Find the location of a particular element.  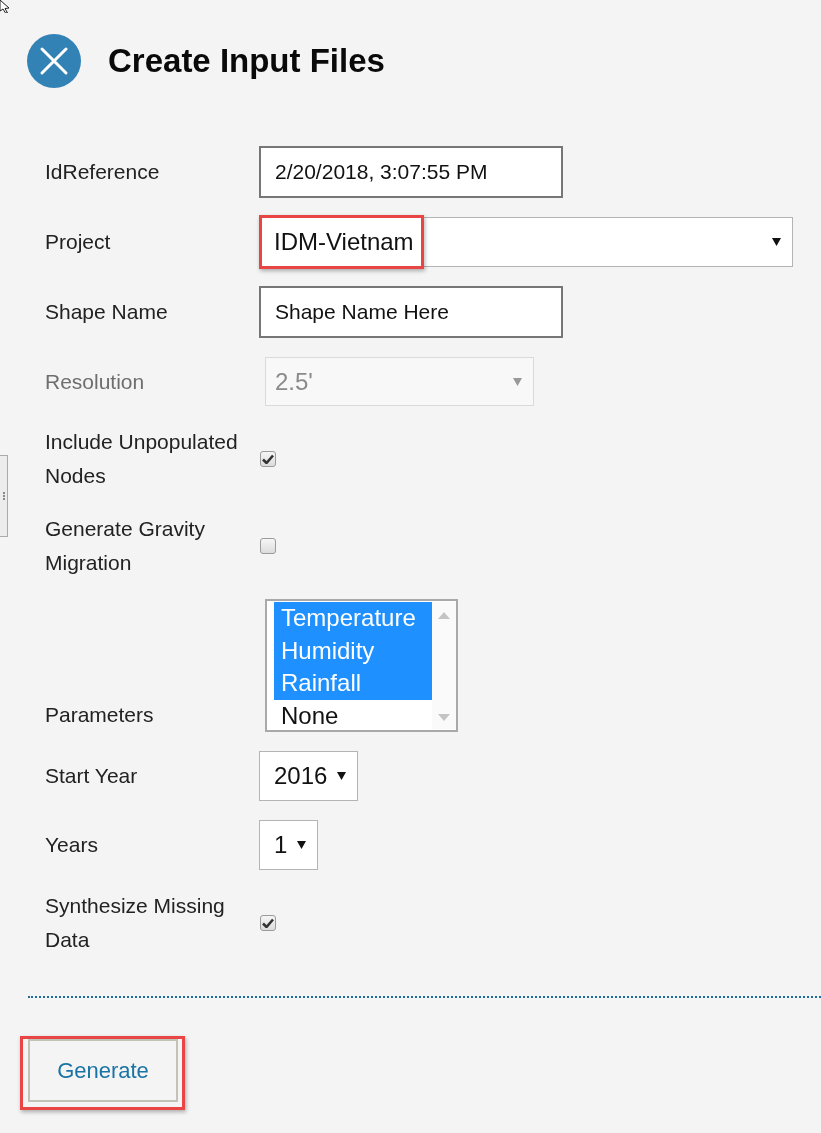

list-option: None is located at coordinates (353, 715).